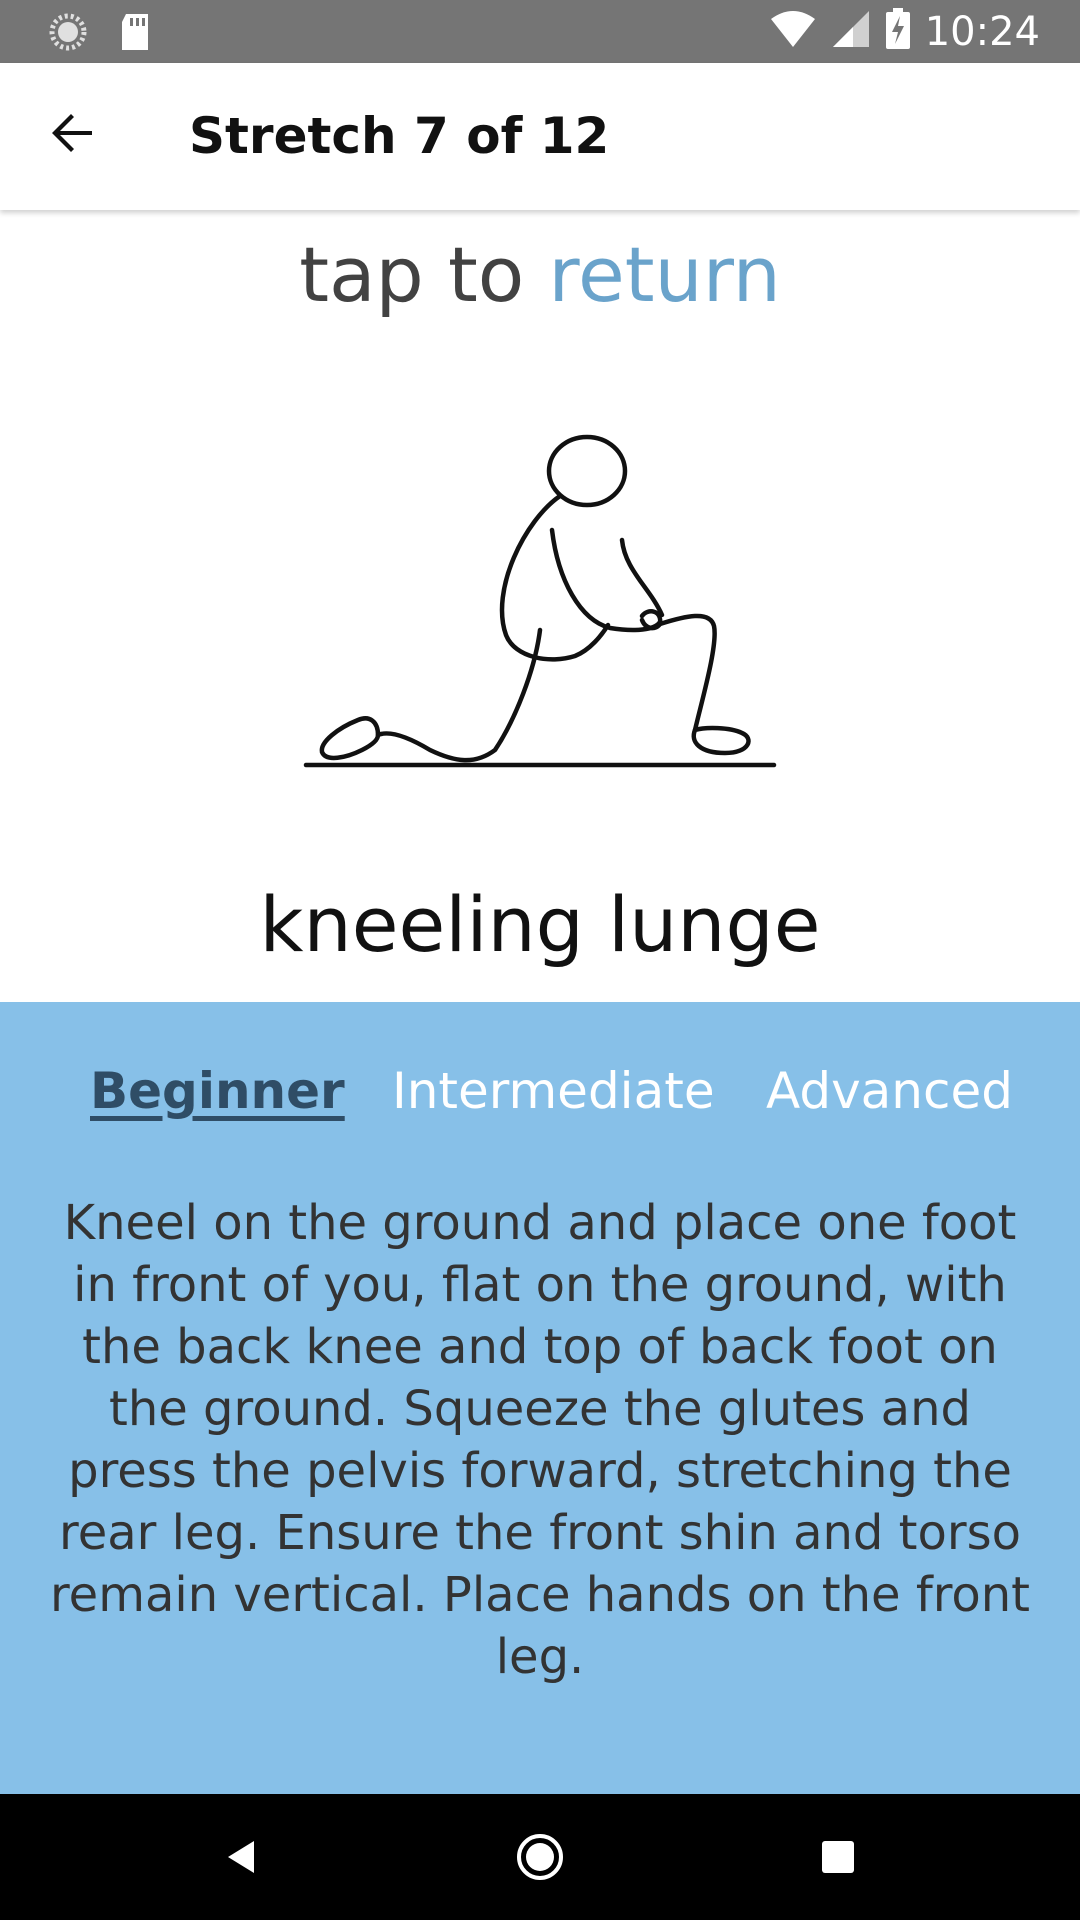 This screenshot has height=1920, width=1080. I want to click on level-tabs: Beginner Intermediate Advanced, so click(540, 1097).